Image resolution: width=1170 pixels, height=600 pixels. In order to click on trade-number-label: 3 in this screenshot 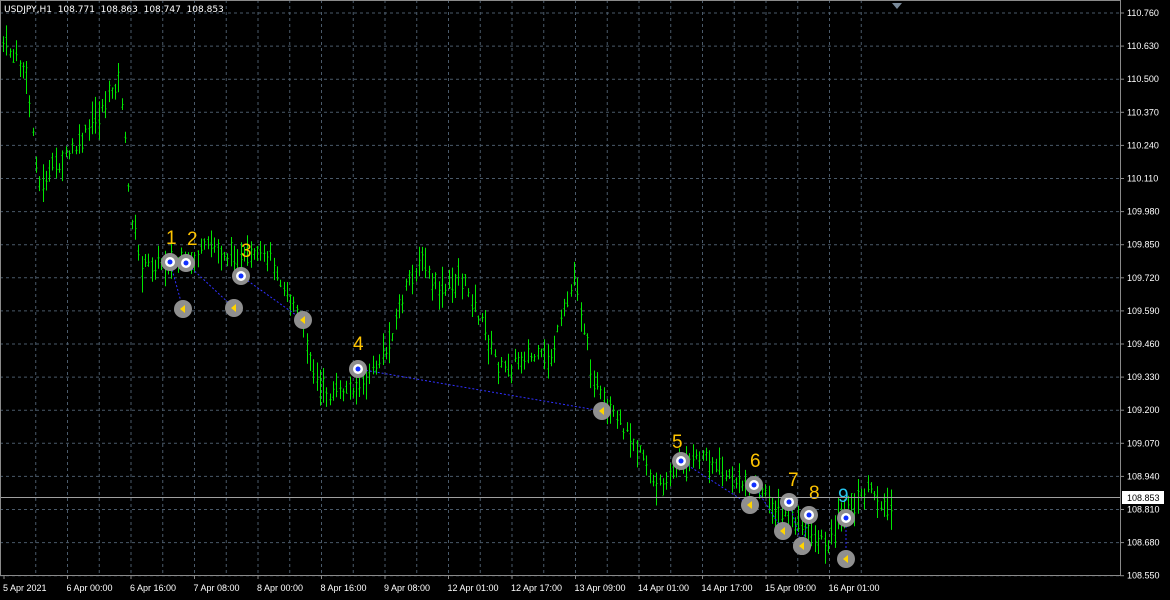, I will do `click(246, 251)`.